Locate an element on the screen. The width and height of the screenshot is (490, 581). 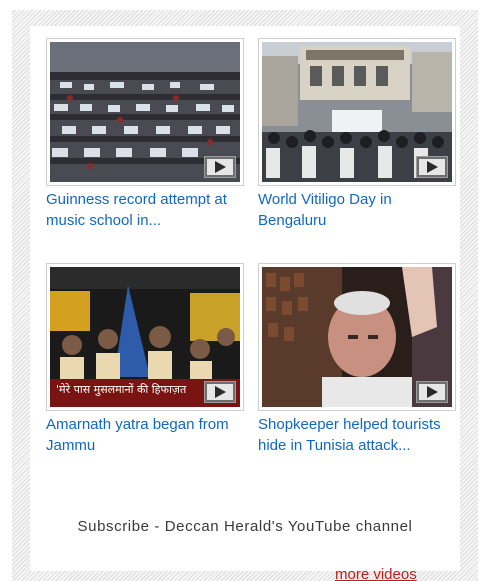
more-videos-link: more videos is located at coordinates (376, 574).